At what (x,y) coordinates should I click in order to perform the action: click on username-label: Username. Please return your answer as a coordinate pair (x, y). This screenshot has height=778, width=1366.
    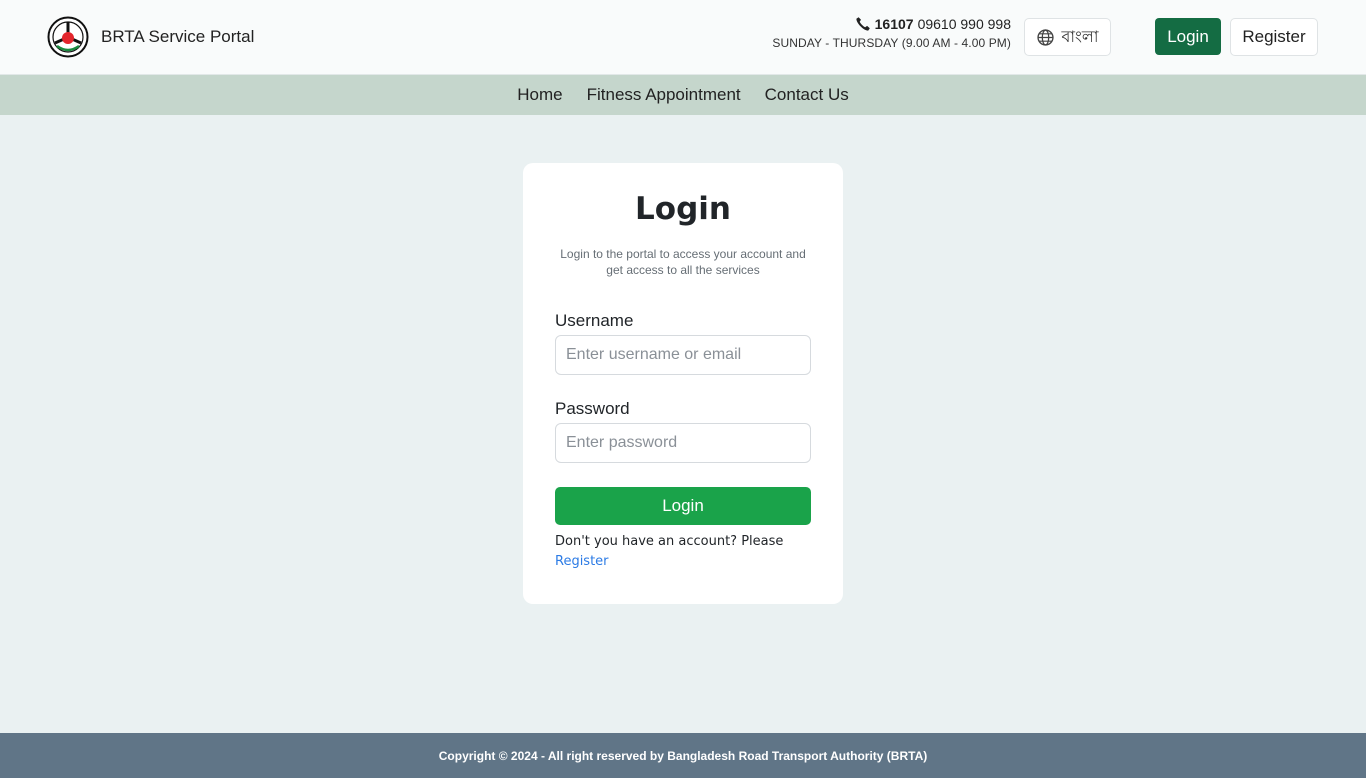
    Looking at the image, I should click on (594, 320).